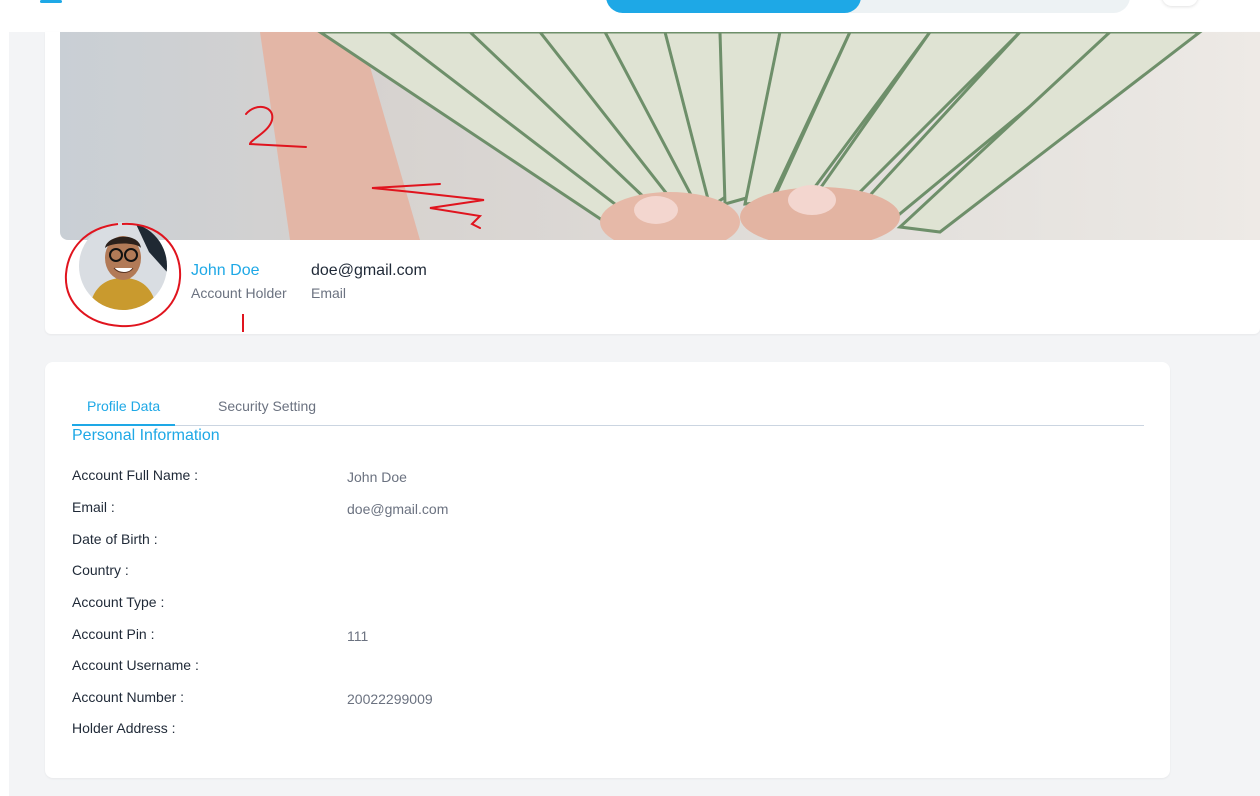  What do you see at coordinates (329, 293) in the screenshot?
I see `profile-email-caption: Email` at bounding box center [329, 293].